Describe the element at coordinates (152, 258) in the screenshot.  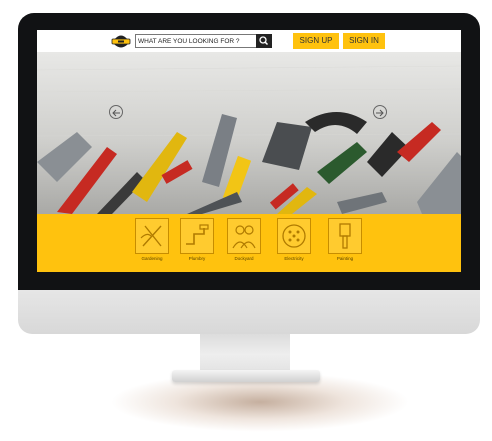
I see `category-label: Gardening` at that location.